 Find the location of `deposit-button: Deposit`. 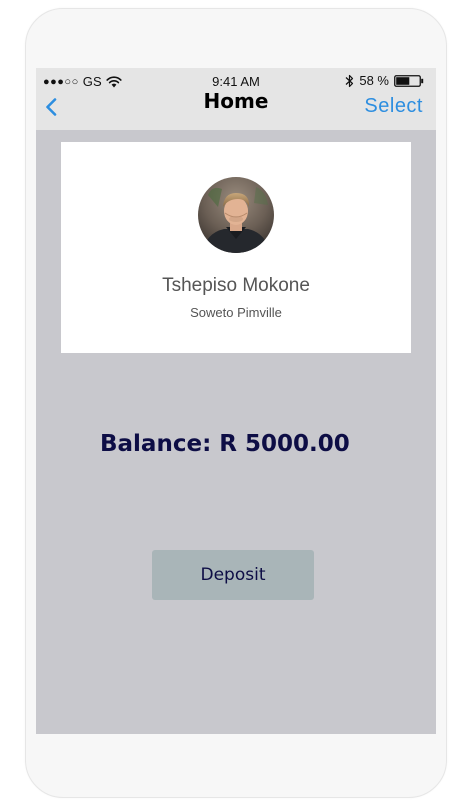

deposit-button: Deposit is located at coordinates (233, 575).